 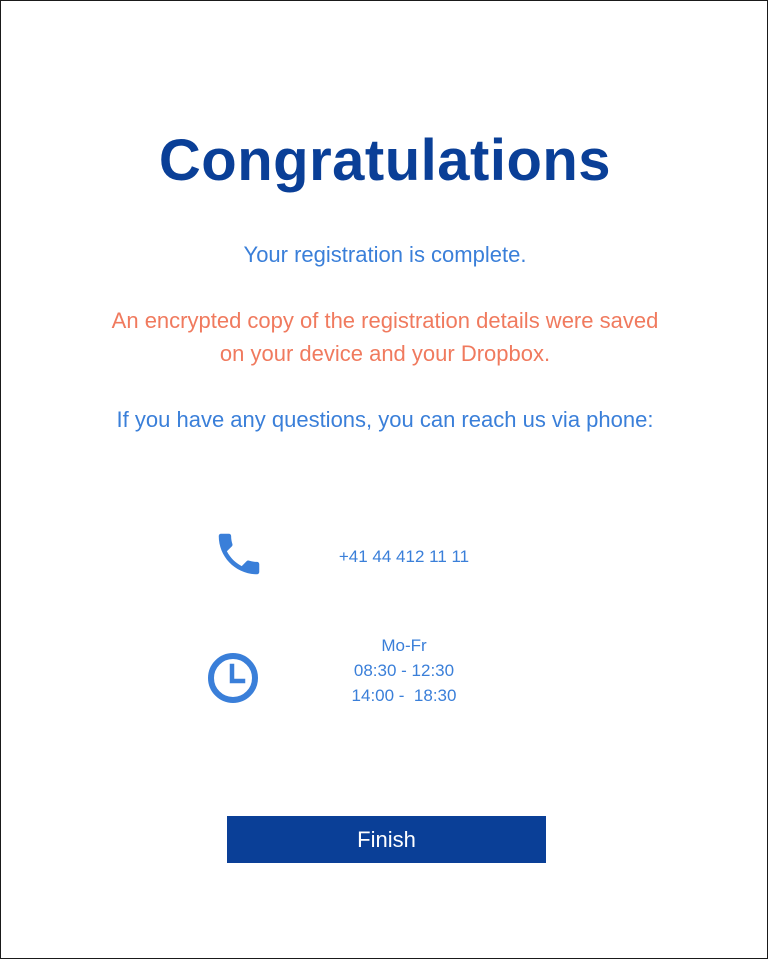 I want to click on office-hours-morning: 08:30 - 12:30, so click(x=404, y=670).